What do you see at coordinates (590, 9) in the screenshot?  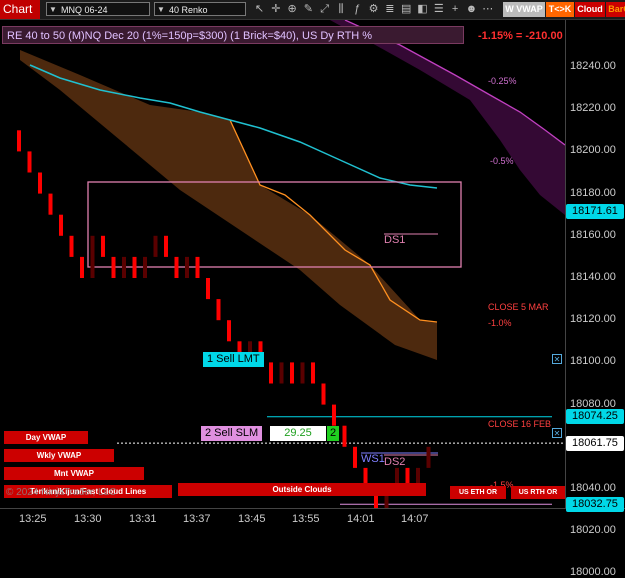 I see `toolbar-button-cloud: Cloud` at bounding box center [590, 9].